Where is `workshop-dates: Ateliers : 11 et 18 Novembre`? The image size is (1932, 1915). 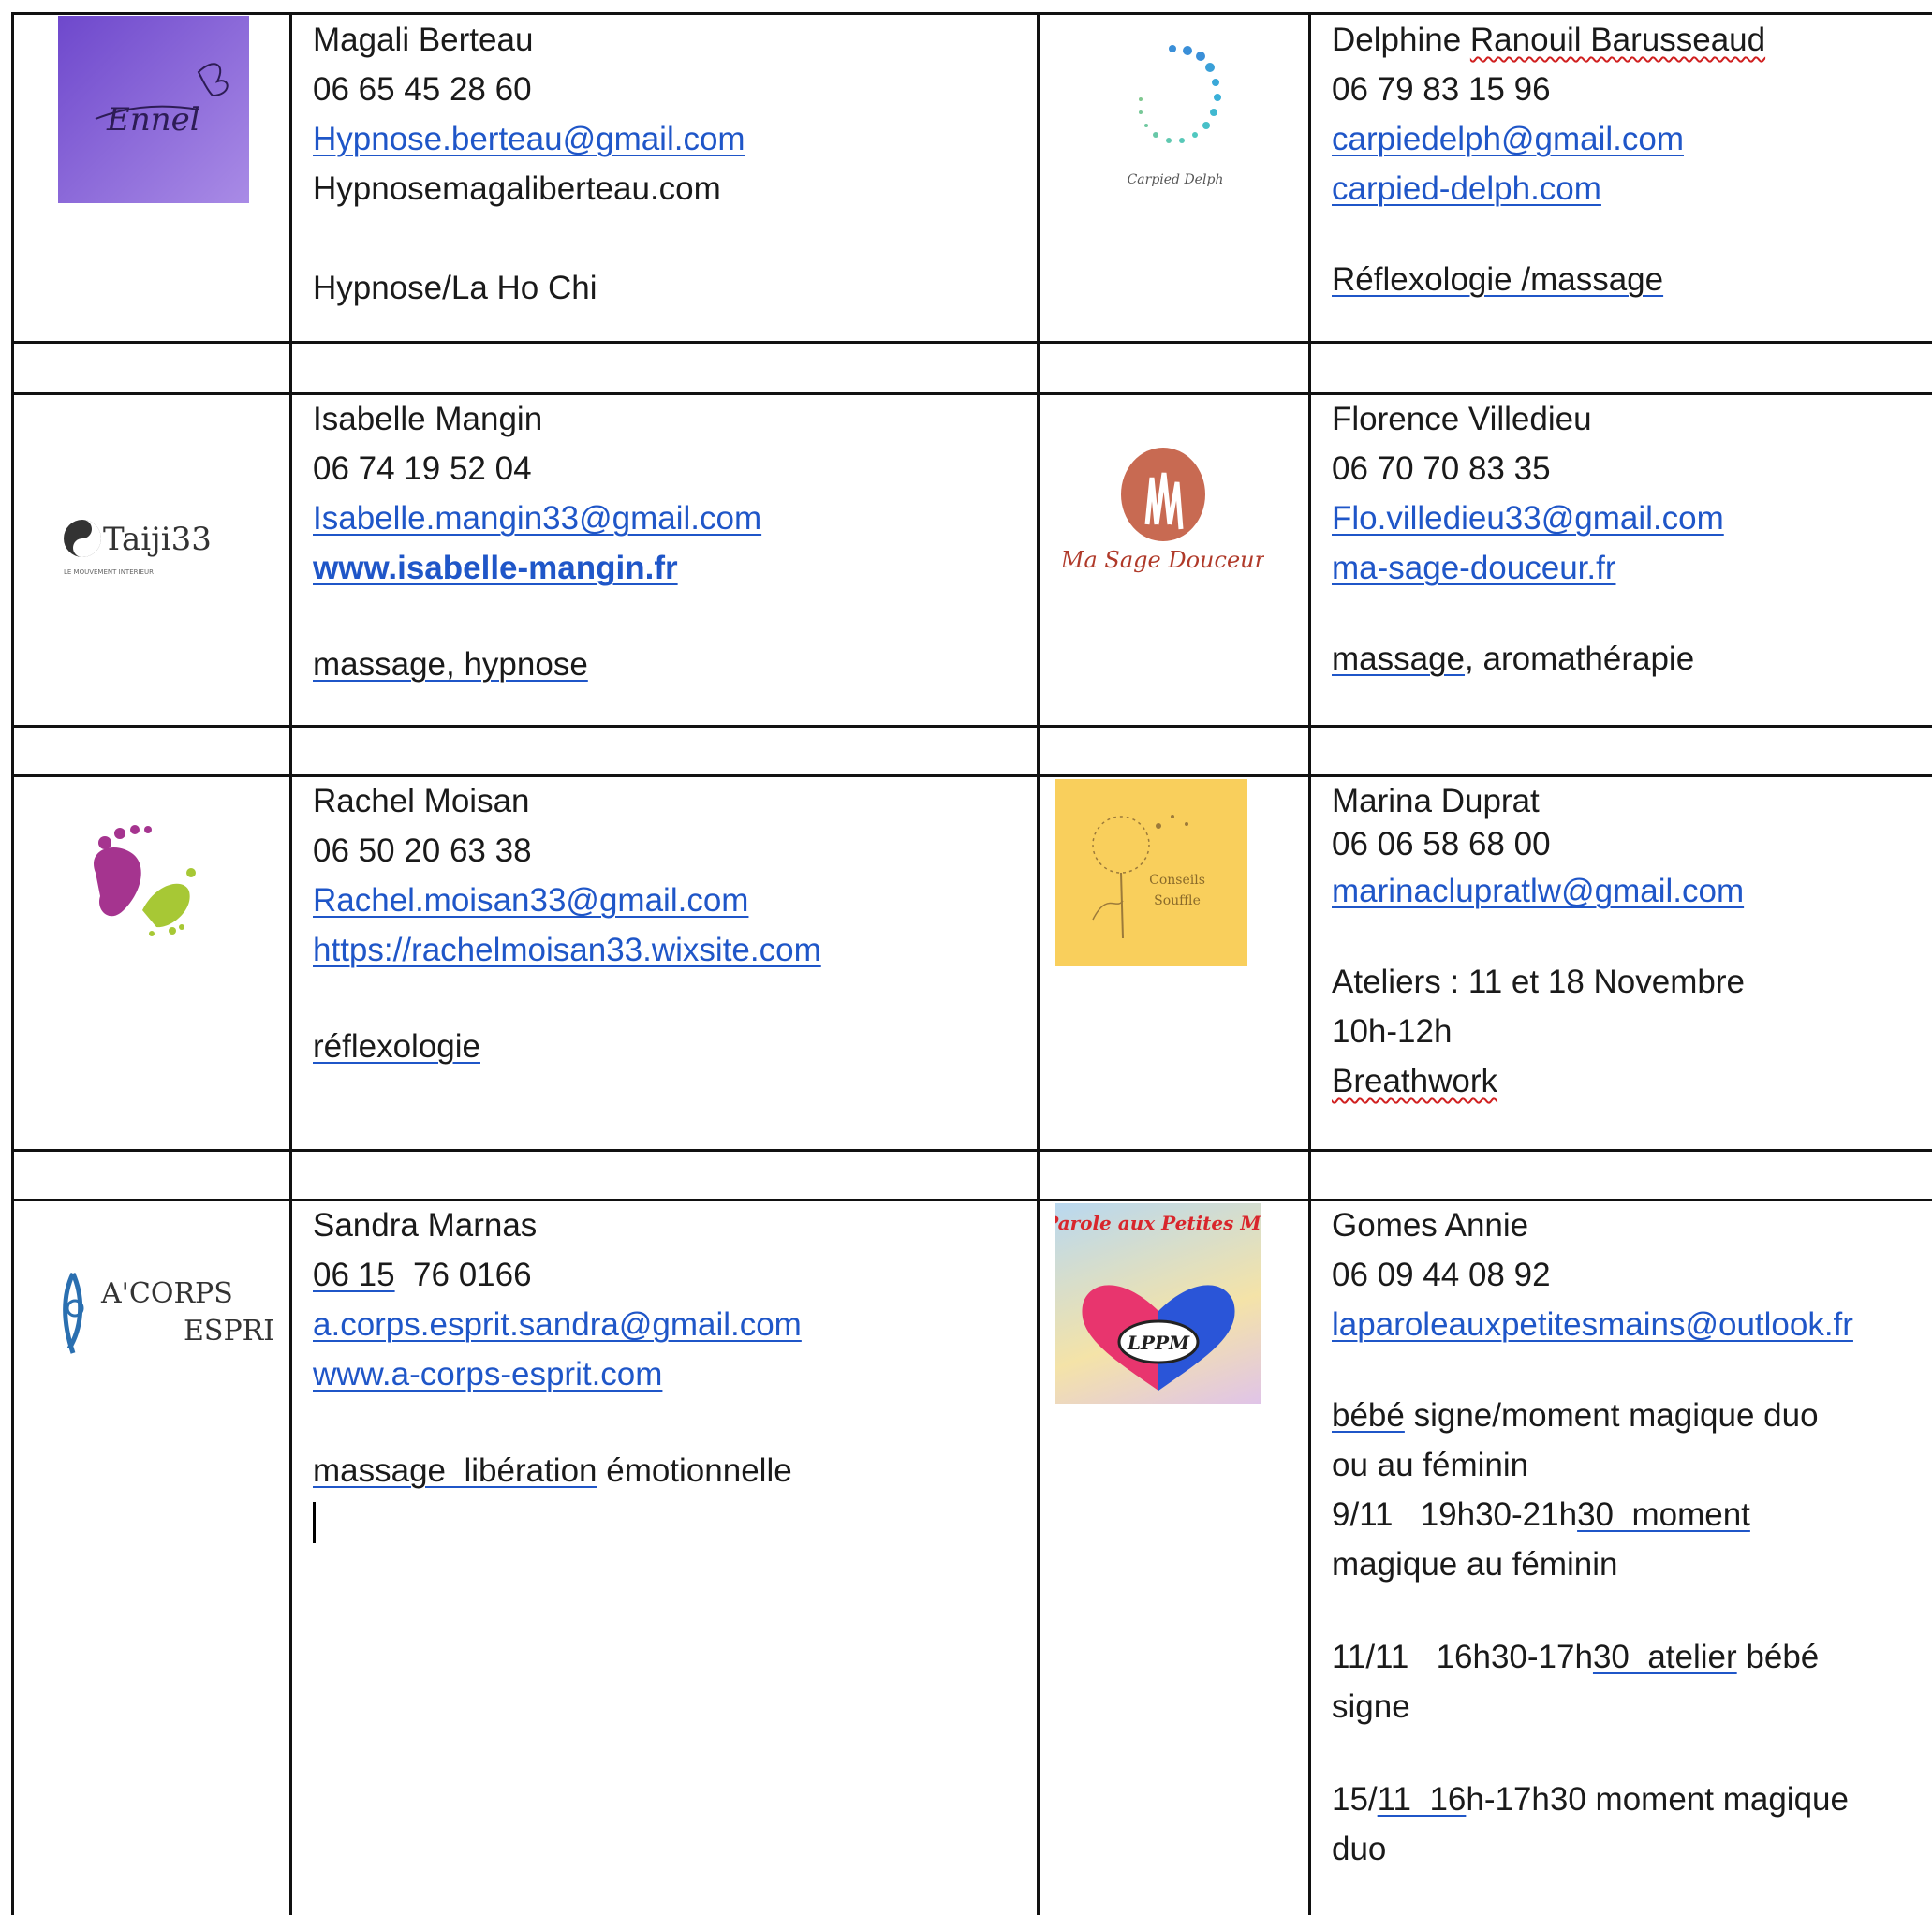 workshop-dates: Ateliers : 11 et 18 Novembre is located at coordinates (1538, 982).